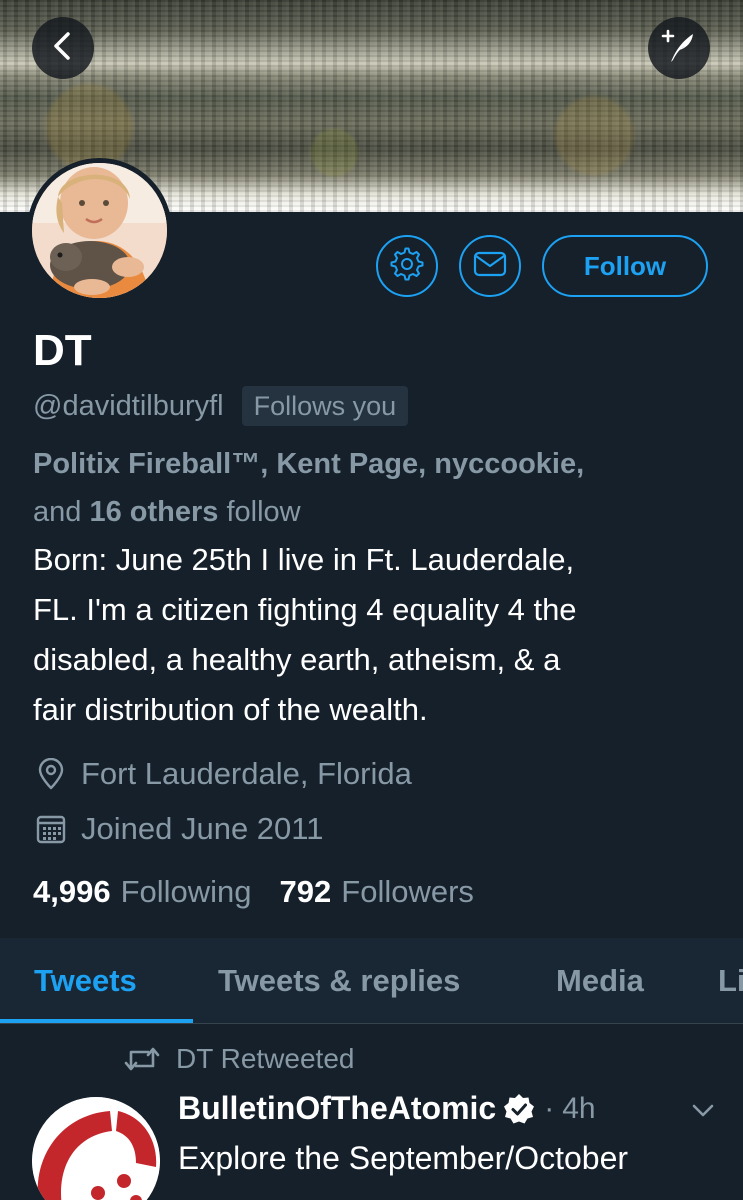  I want to click on calendar-icon, so click(51, 829).